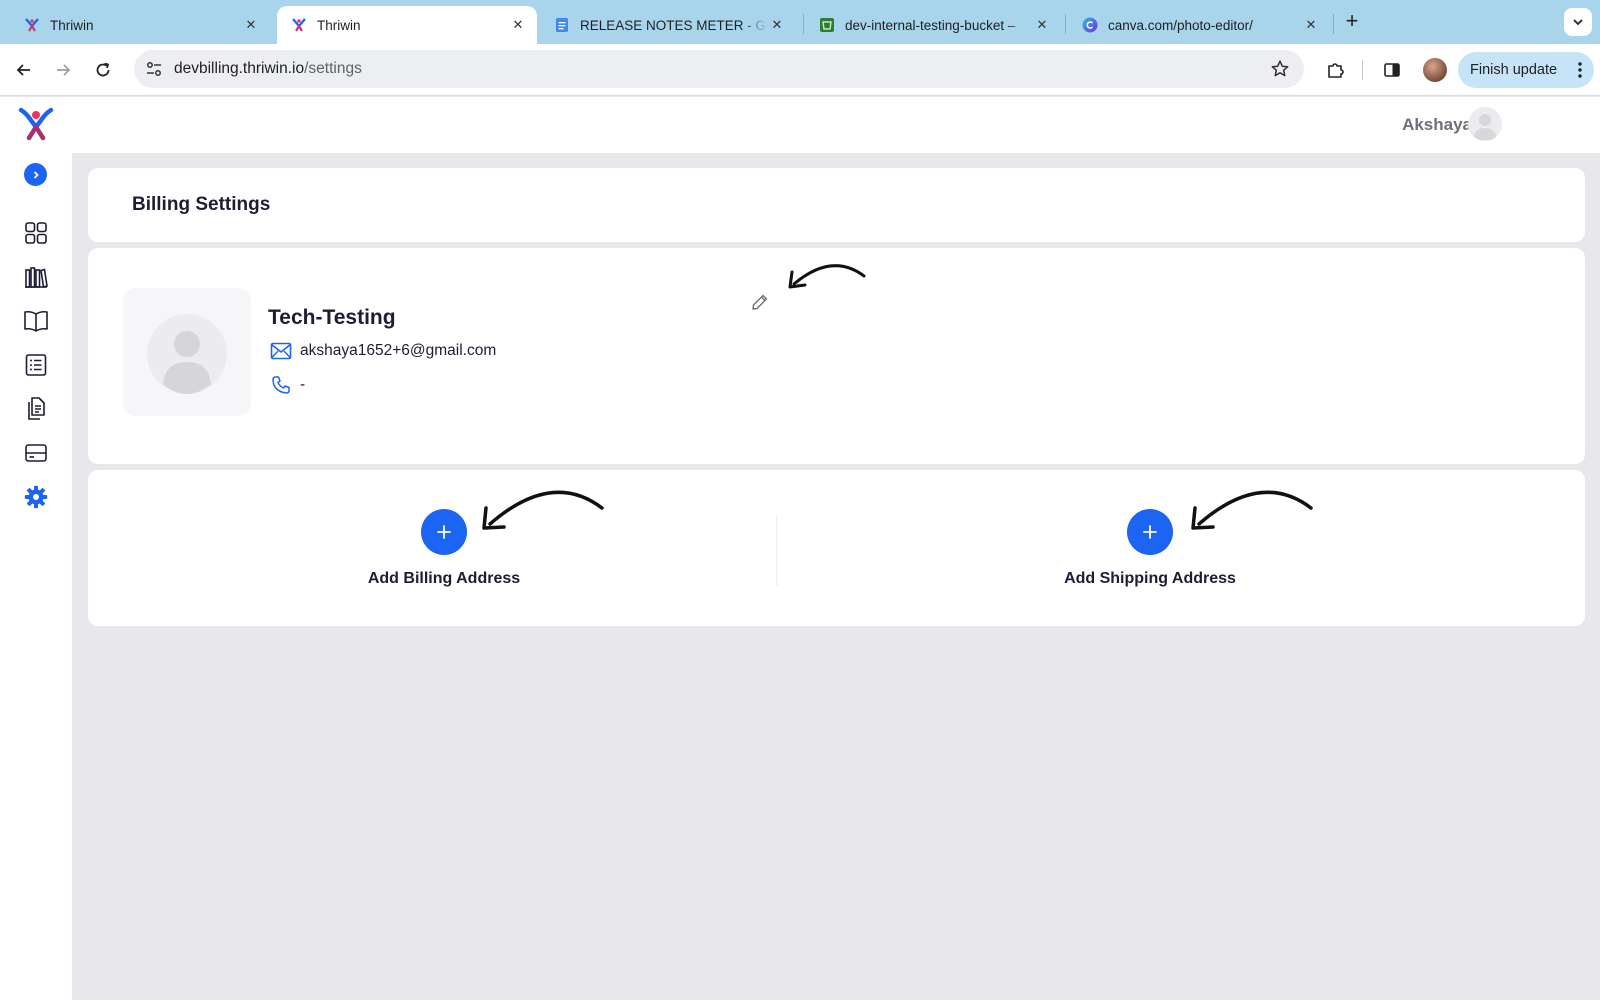 Image resolution: width=1600 pixels, height=1000 pixels. I want to click on add-billing-address-label: Add Billing Address, so click(444, 579).